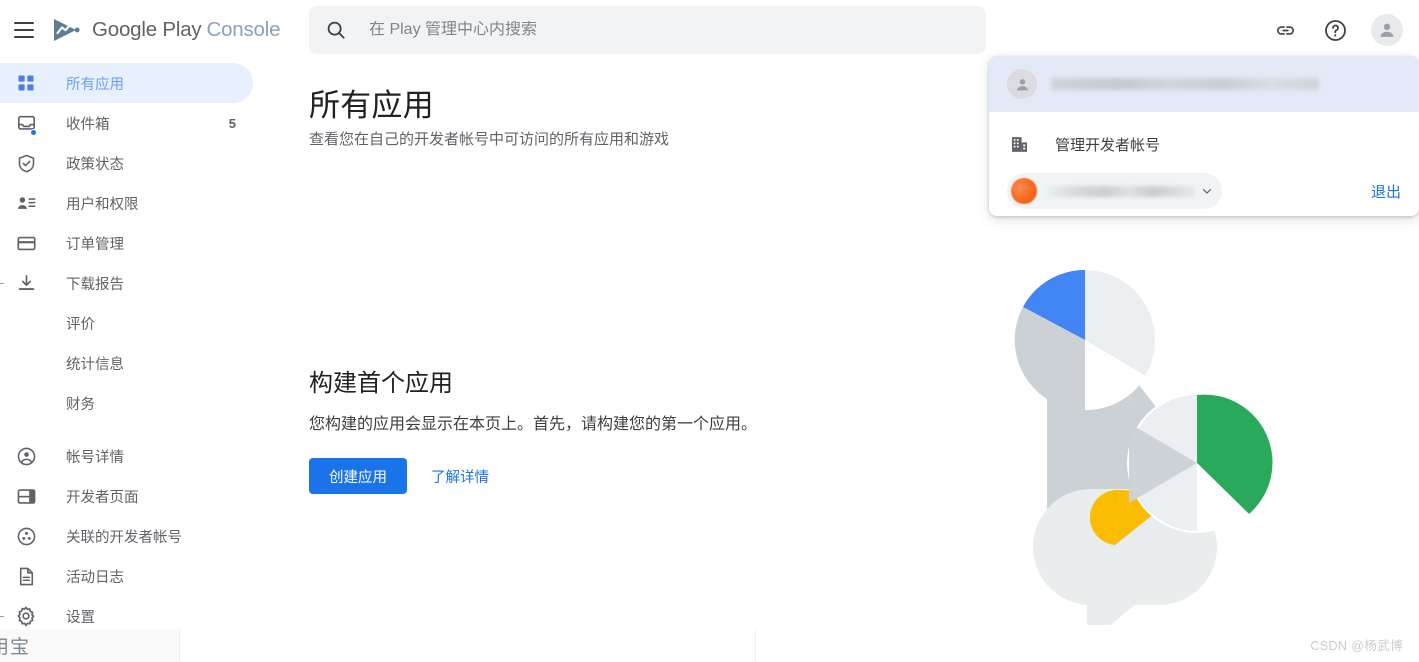 This screenshot has width=1419, height=662. Describe the element at coordinates (126, 83) in the screenshot. I see `sidebar-item-all-apps: 所有应用` at that location.